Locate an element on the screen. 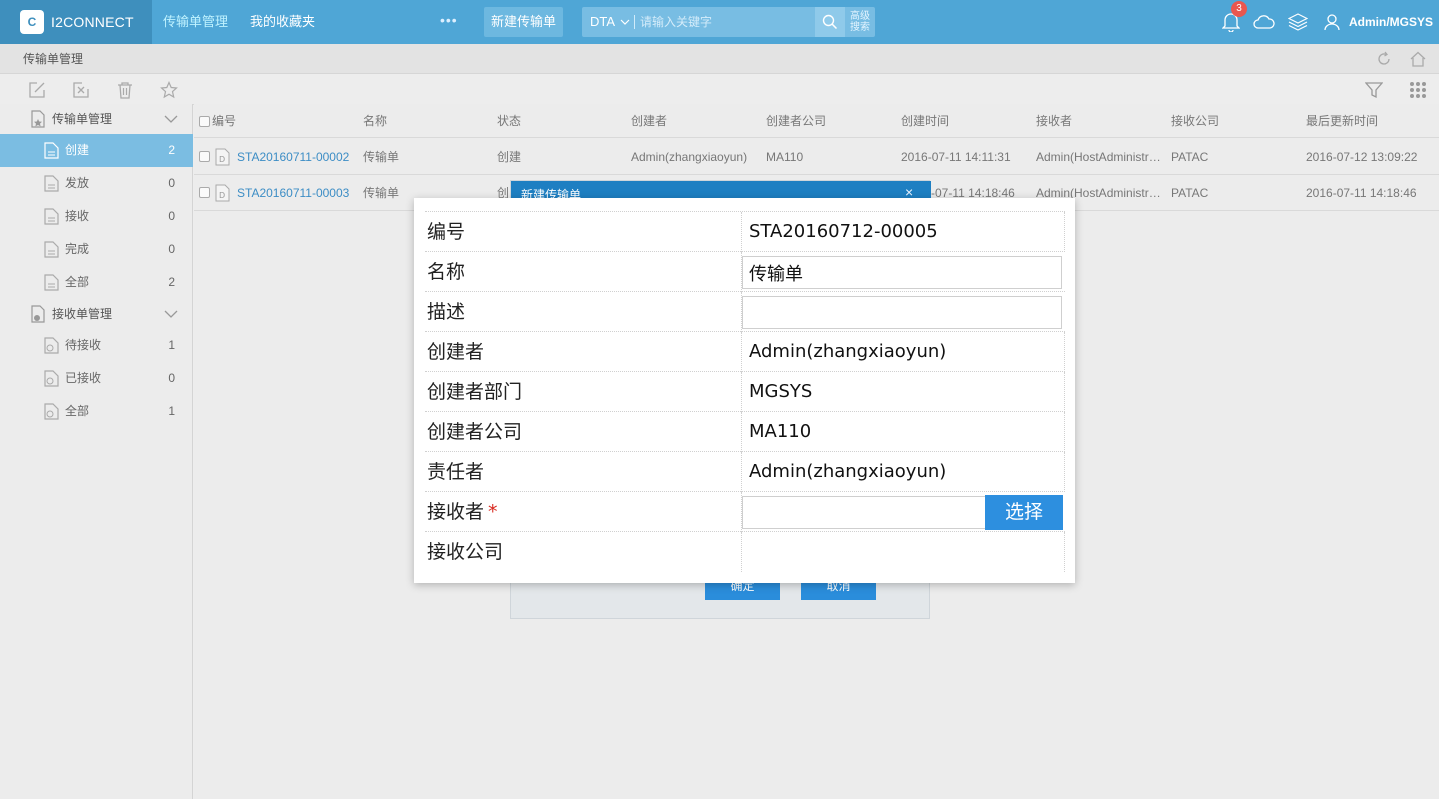 The width and height of the screenshot is (1439, 799). name-input is located at coordinates (902, 272).